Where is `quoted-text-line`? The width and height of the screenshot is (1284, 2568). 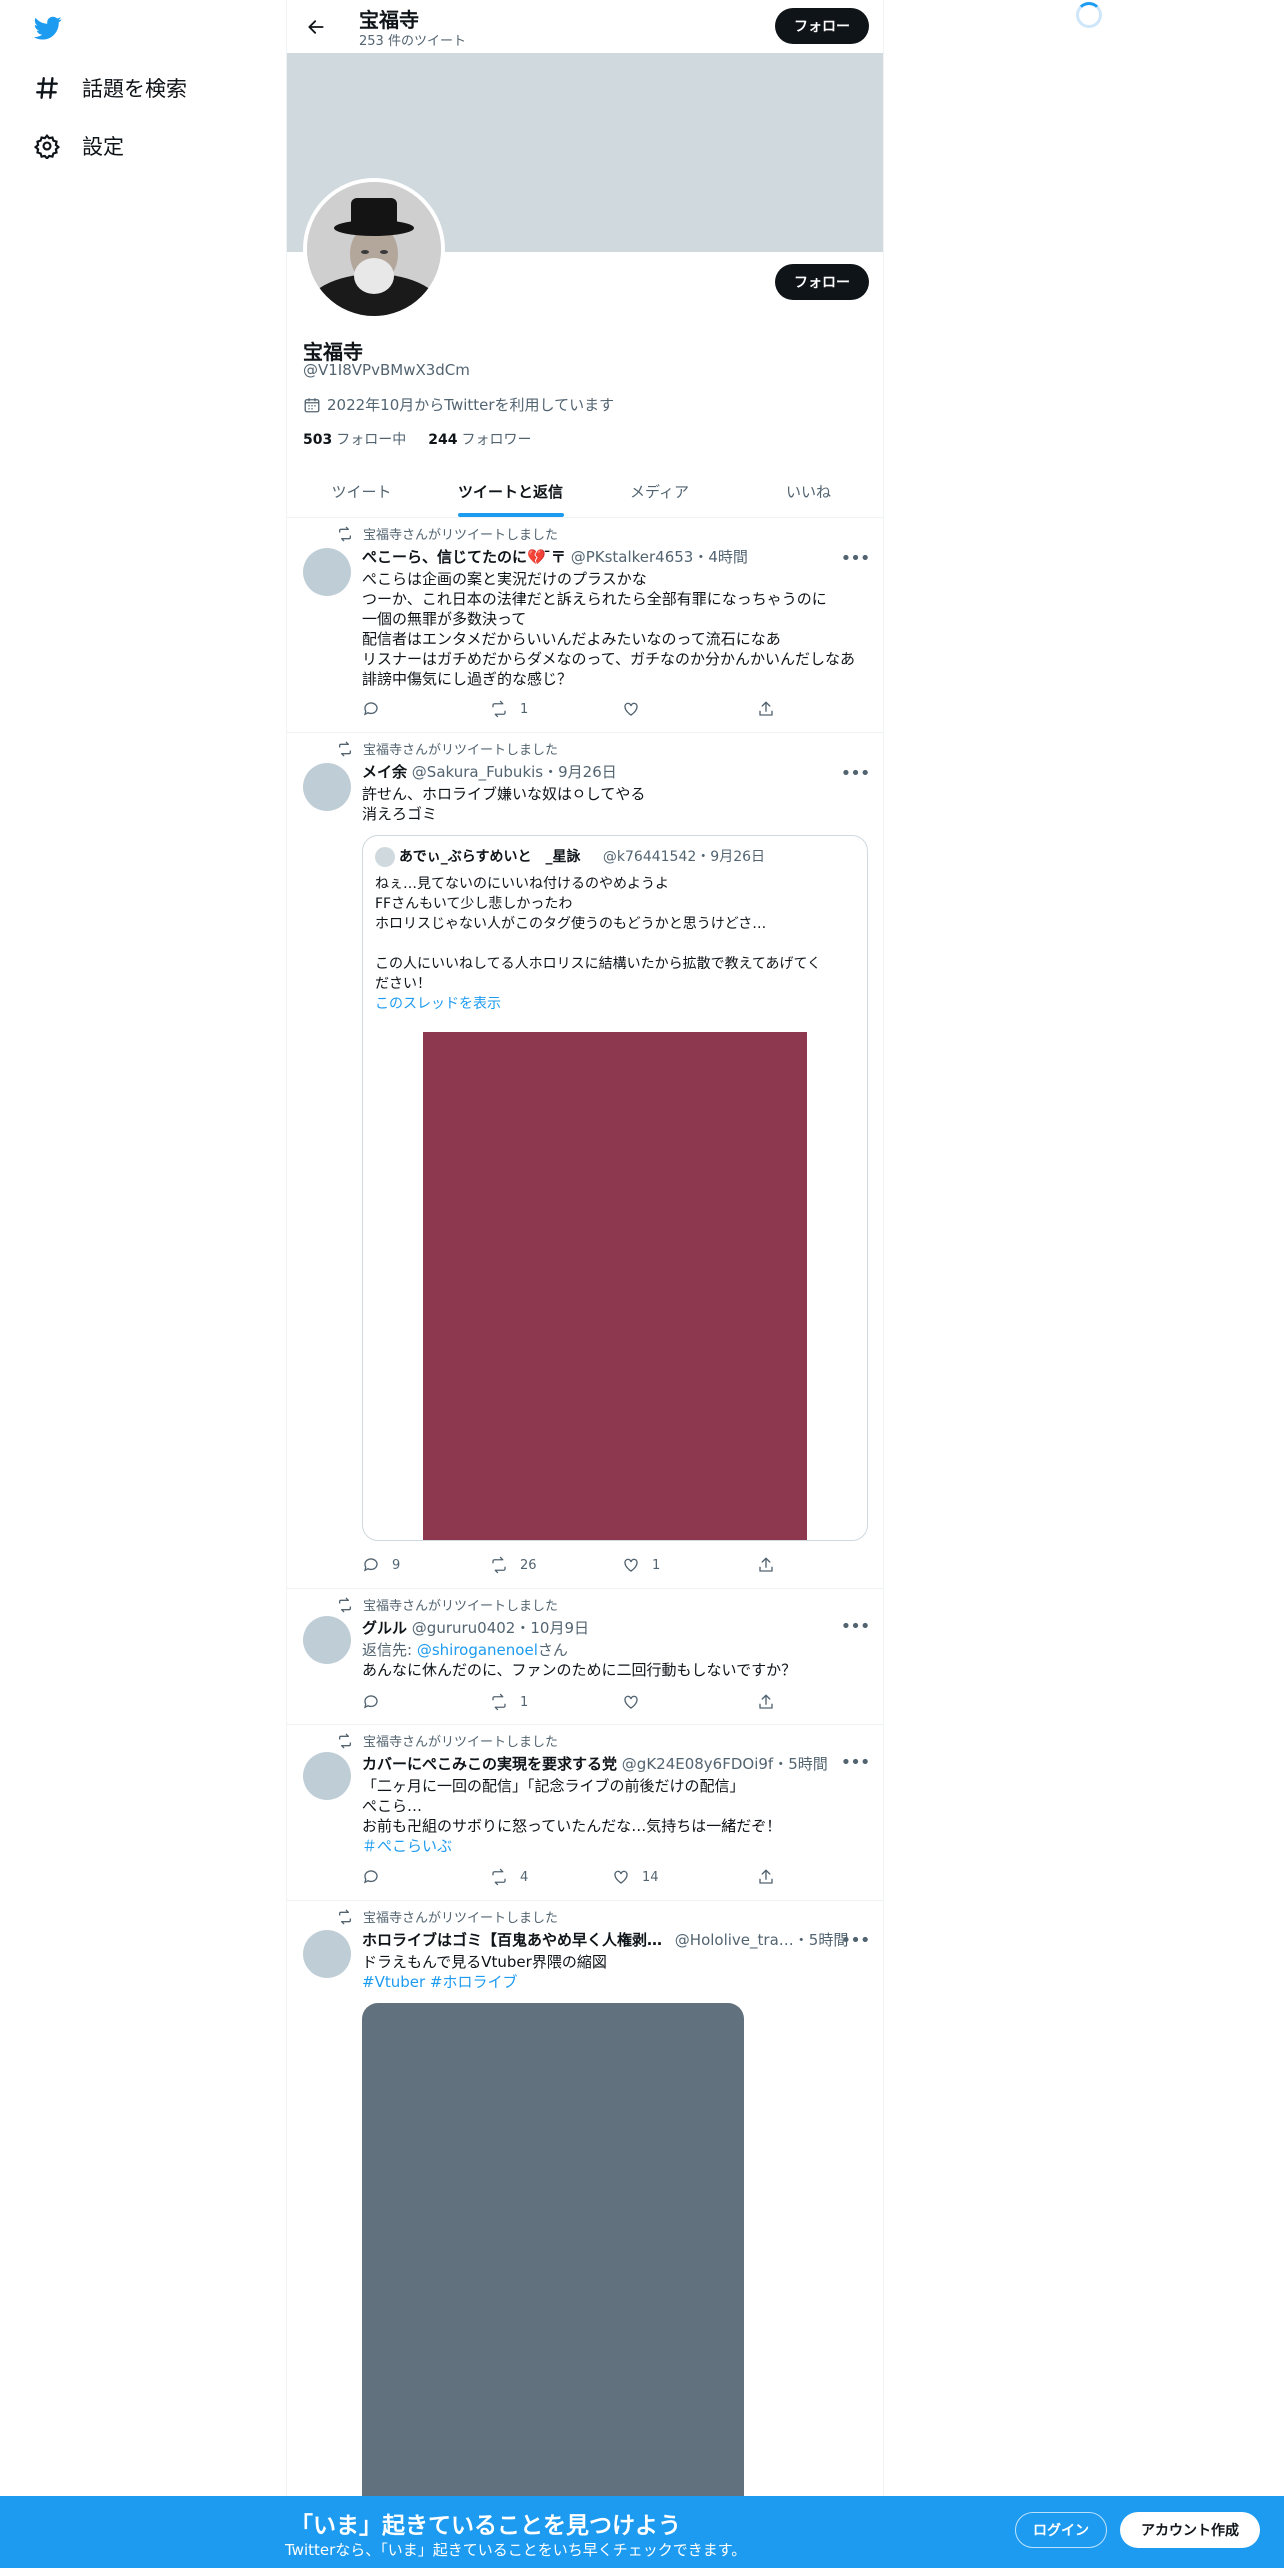 quoted-text-line is located at coordinates (617, 944).